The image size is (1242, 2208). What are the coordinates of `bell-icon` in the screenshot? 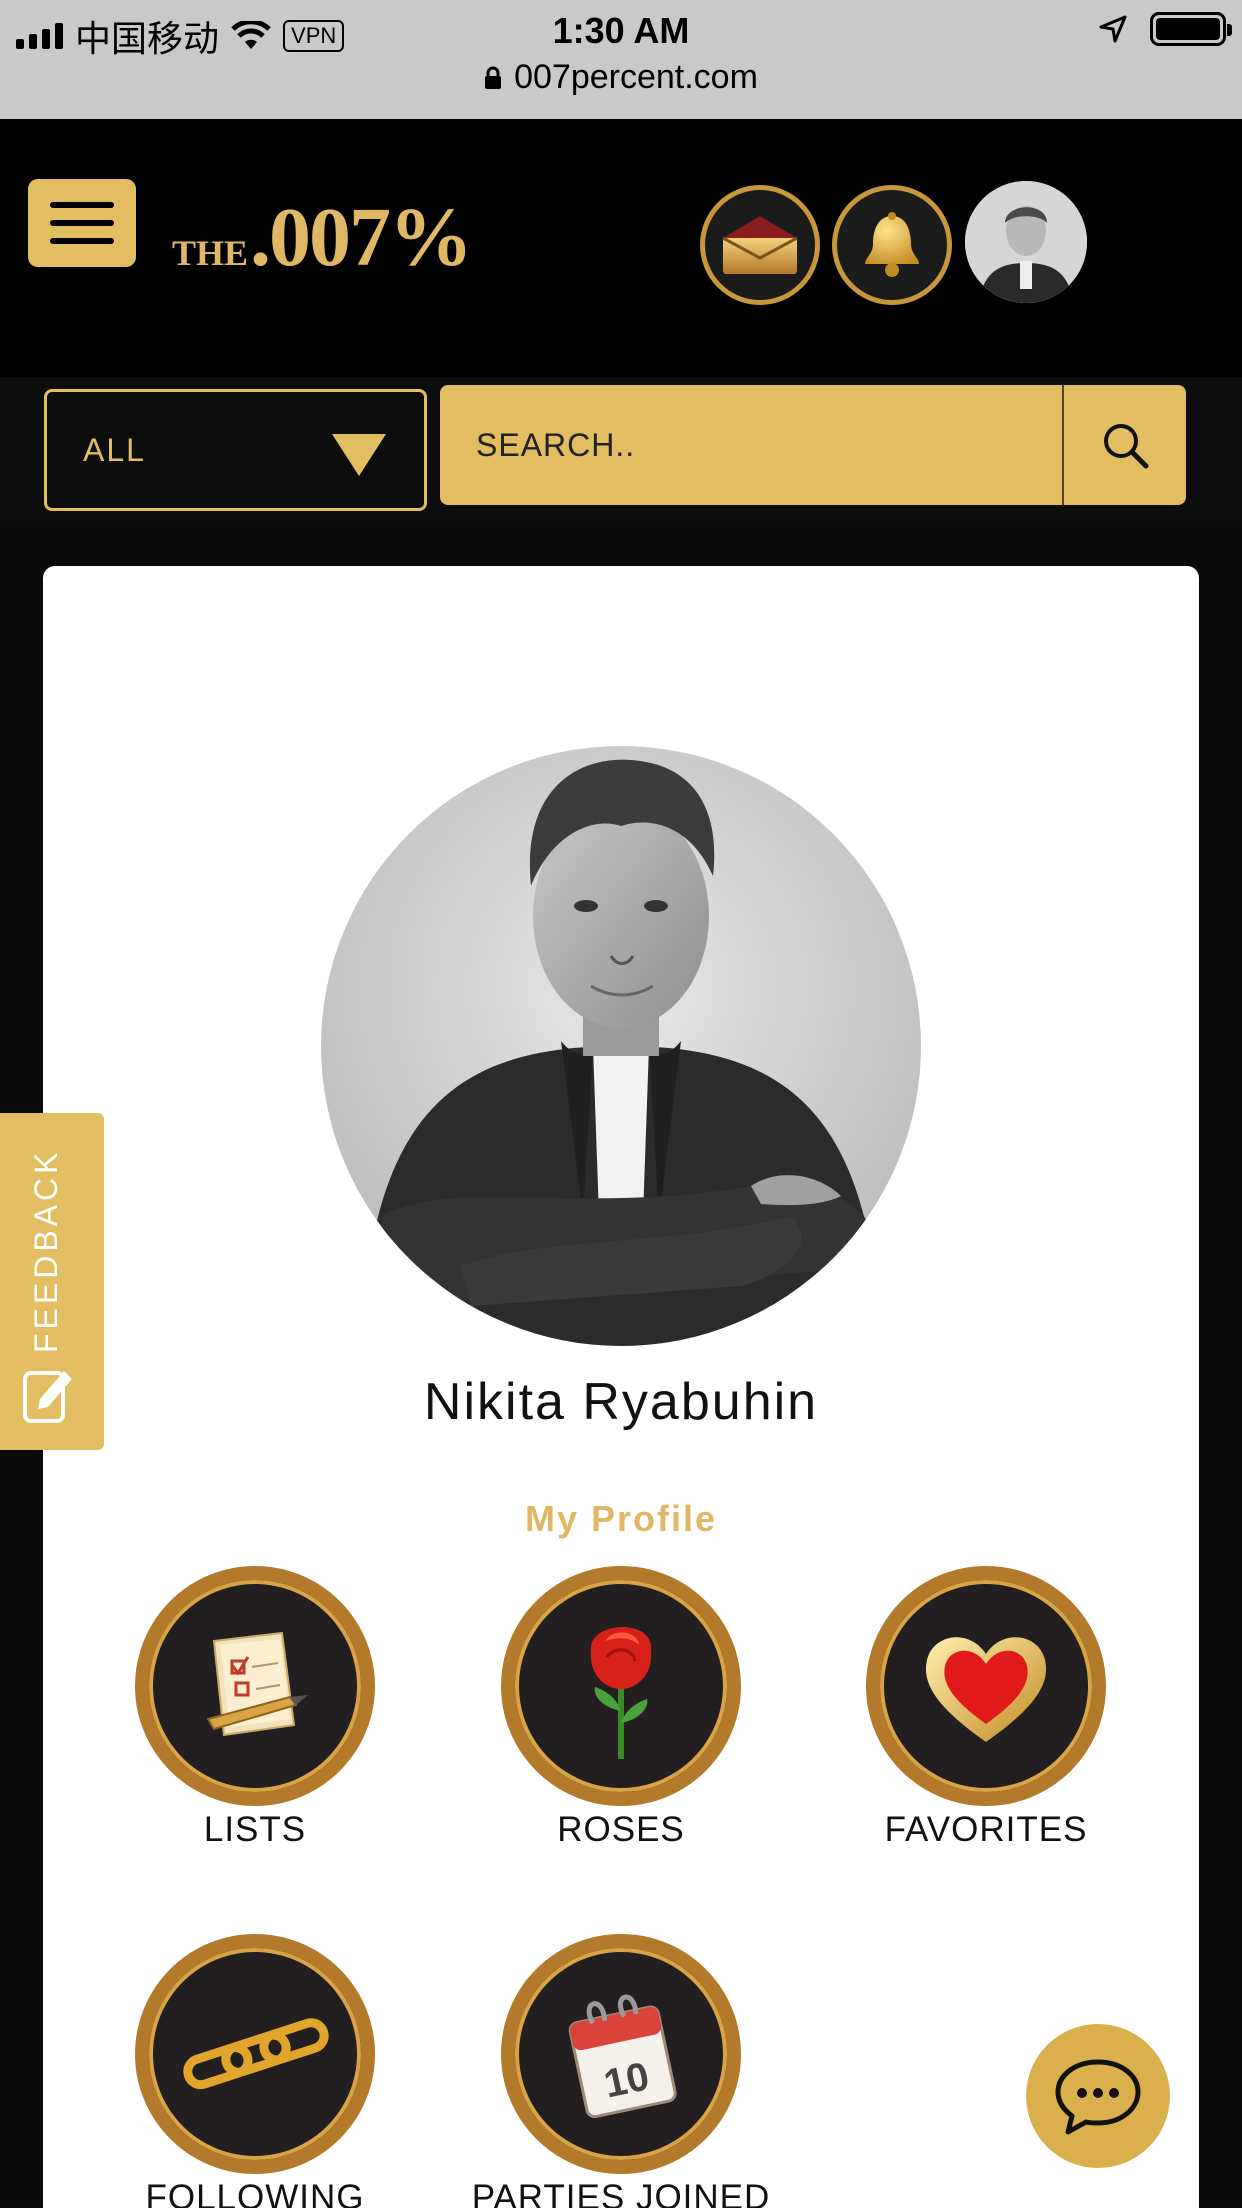 It's located at (892, 244).